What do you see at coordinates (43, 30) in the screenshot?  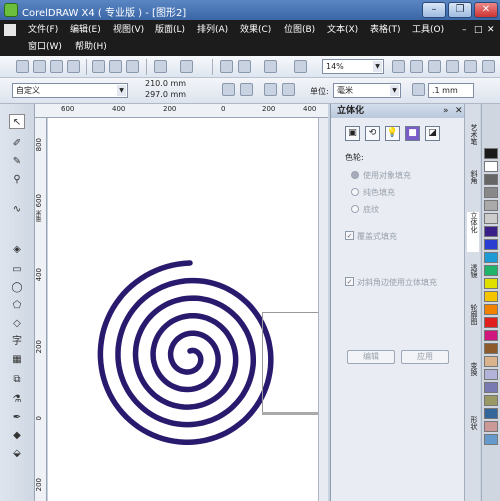 I see `menu-file: 文件(F)` at bounding box center [43, 30].